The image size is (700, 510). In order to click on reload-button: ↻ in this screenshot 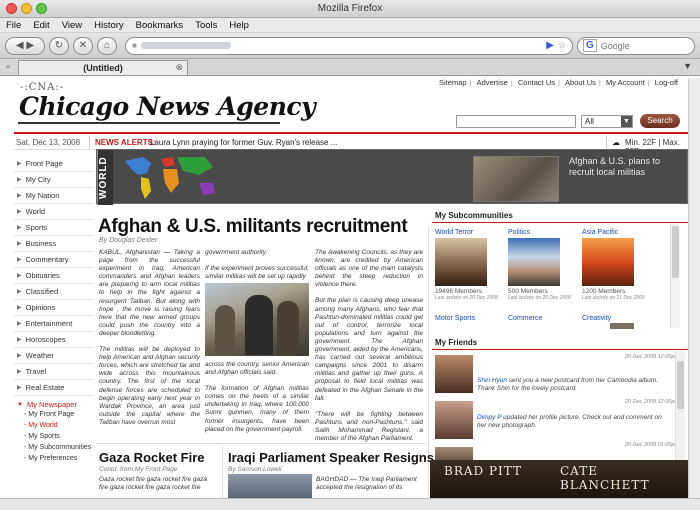, I will do `click(59, 45)`.